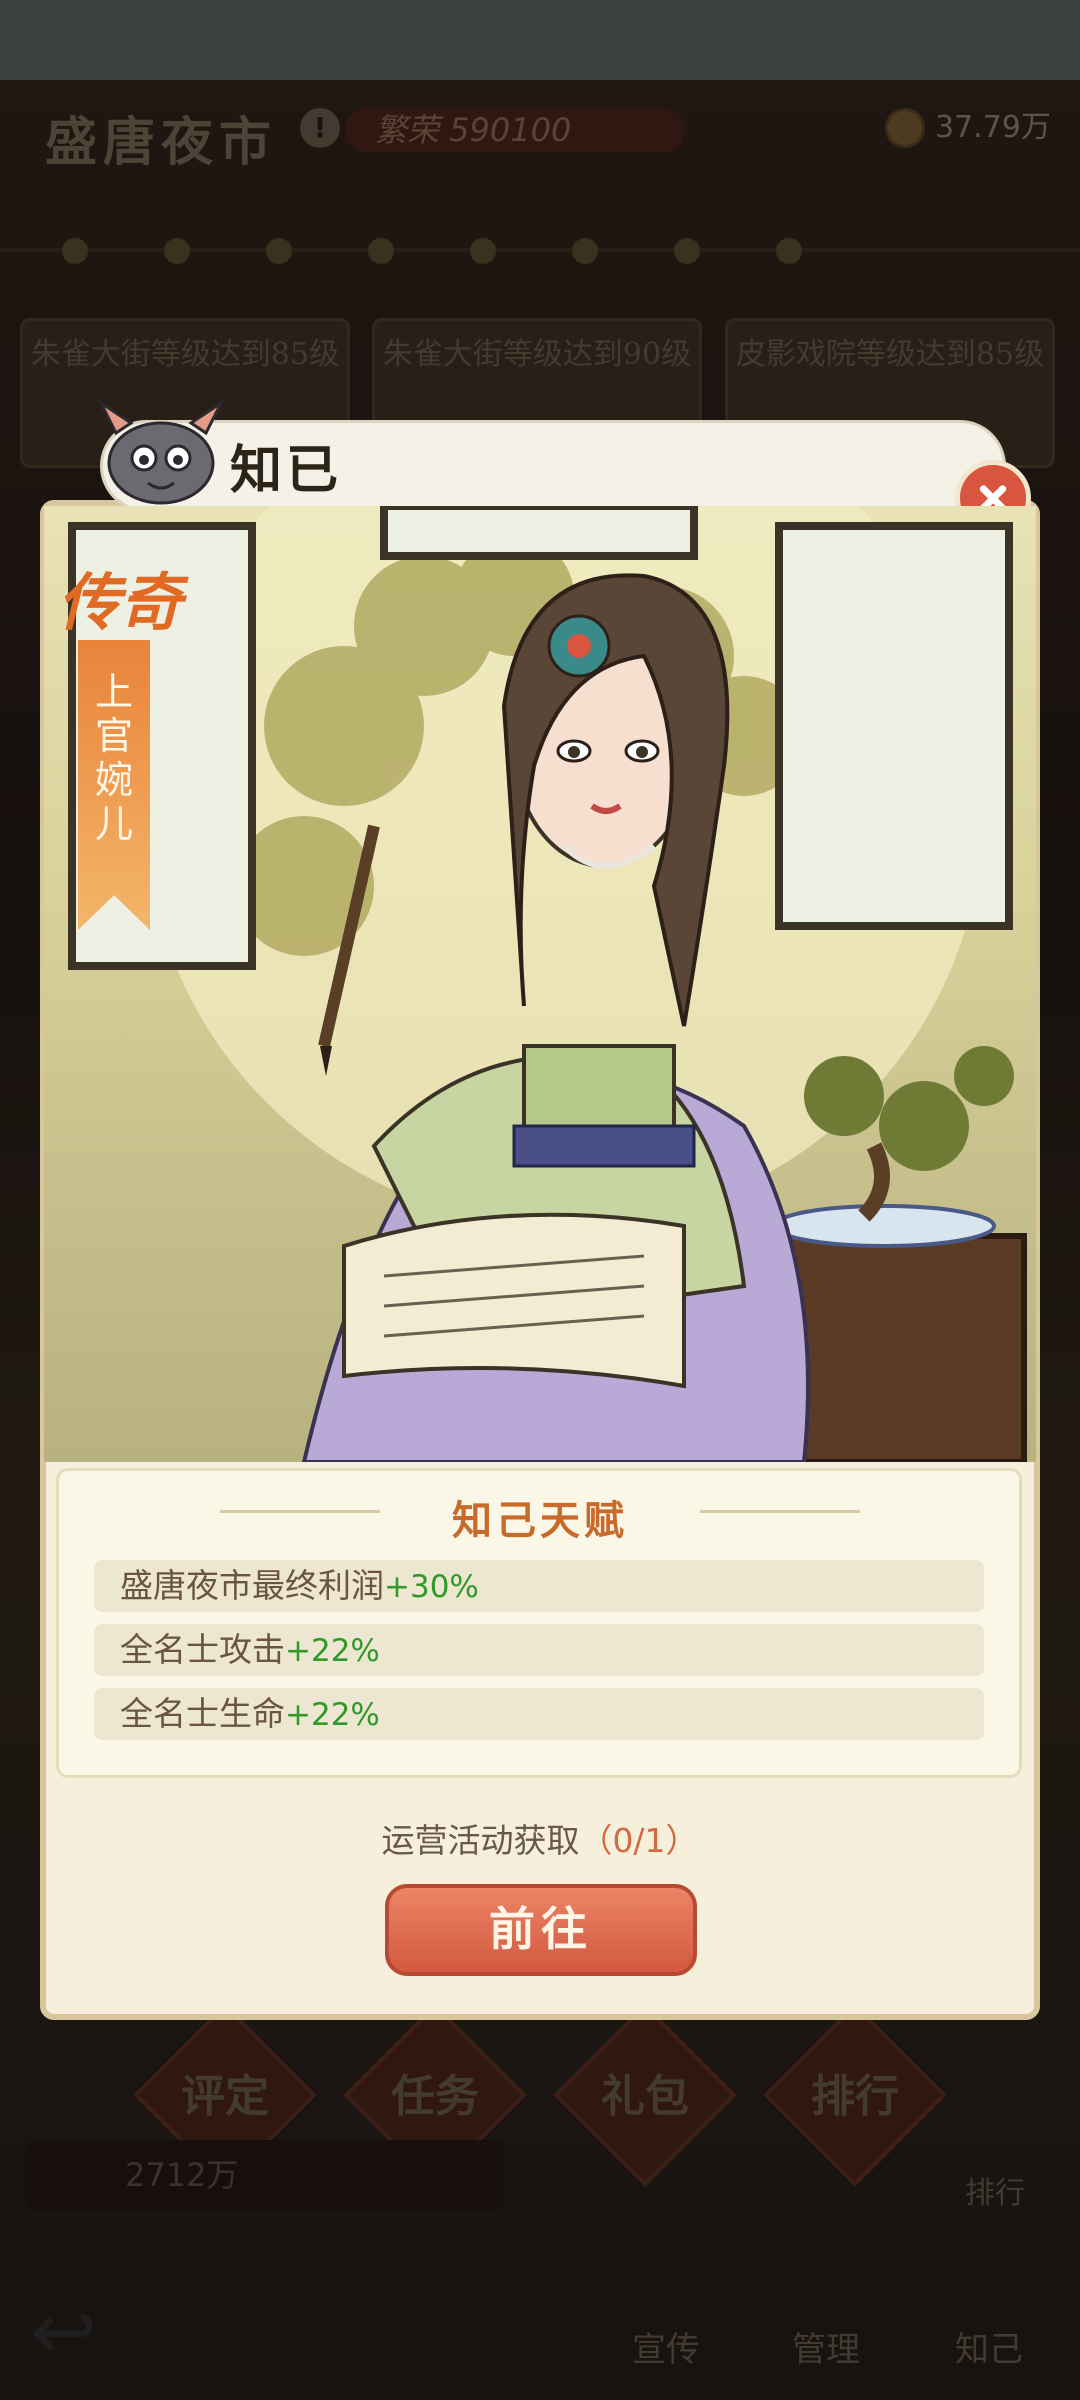 This screenshot has height=2400, width=1080. Describe the element at coordinates (286, 470) in the screenshot. I see `popup-title: 知已` at that location.